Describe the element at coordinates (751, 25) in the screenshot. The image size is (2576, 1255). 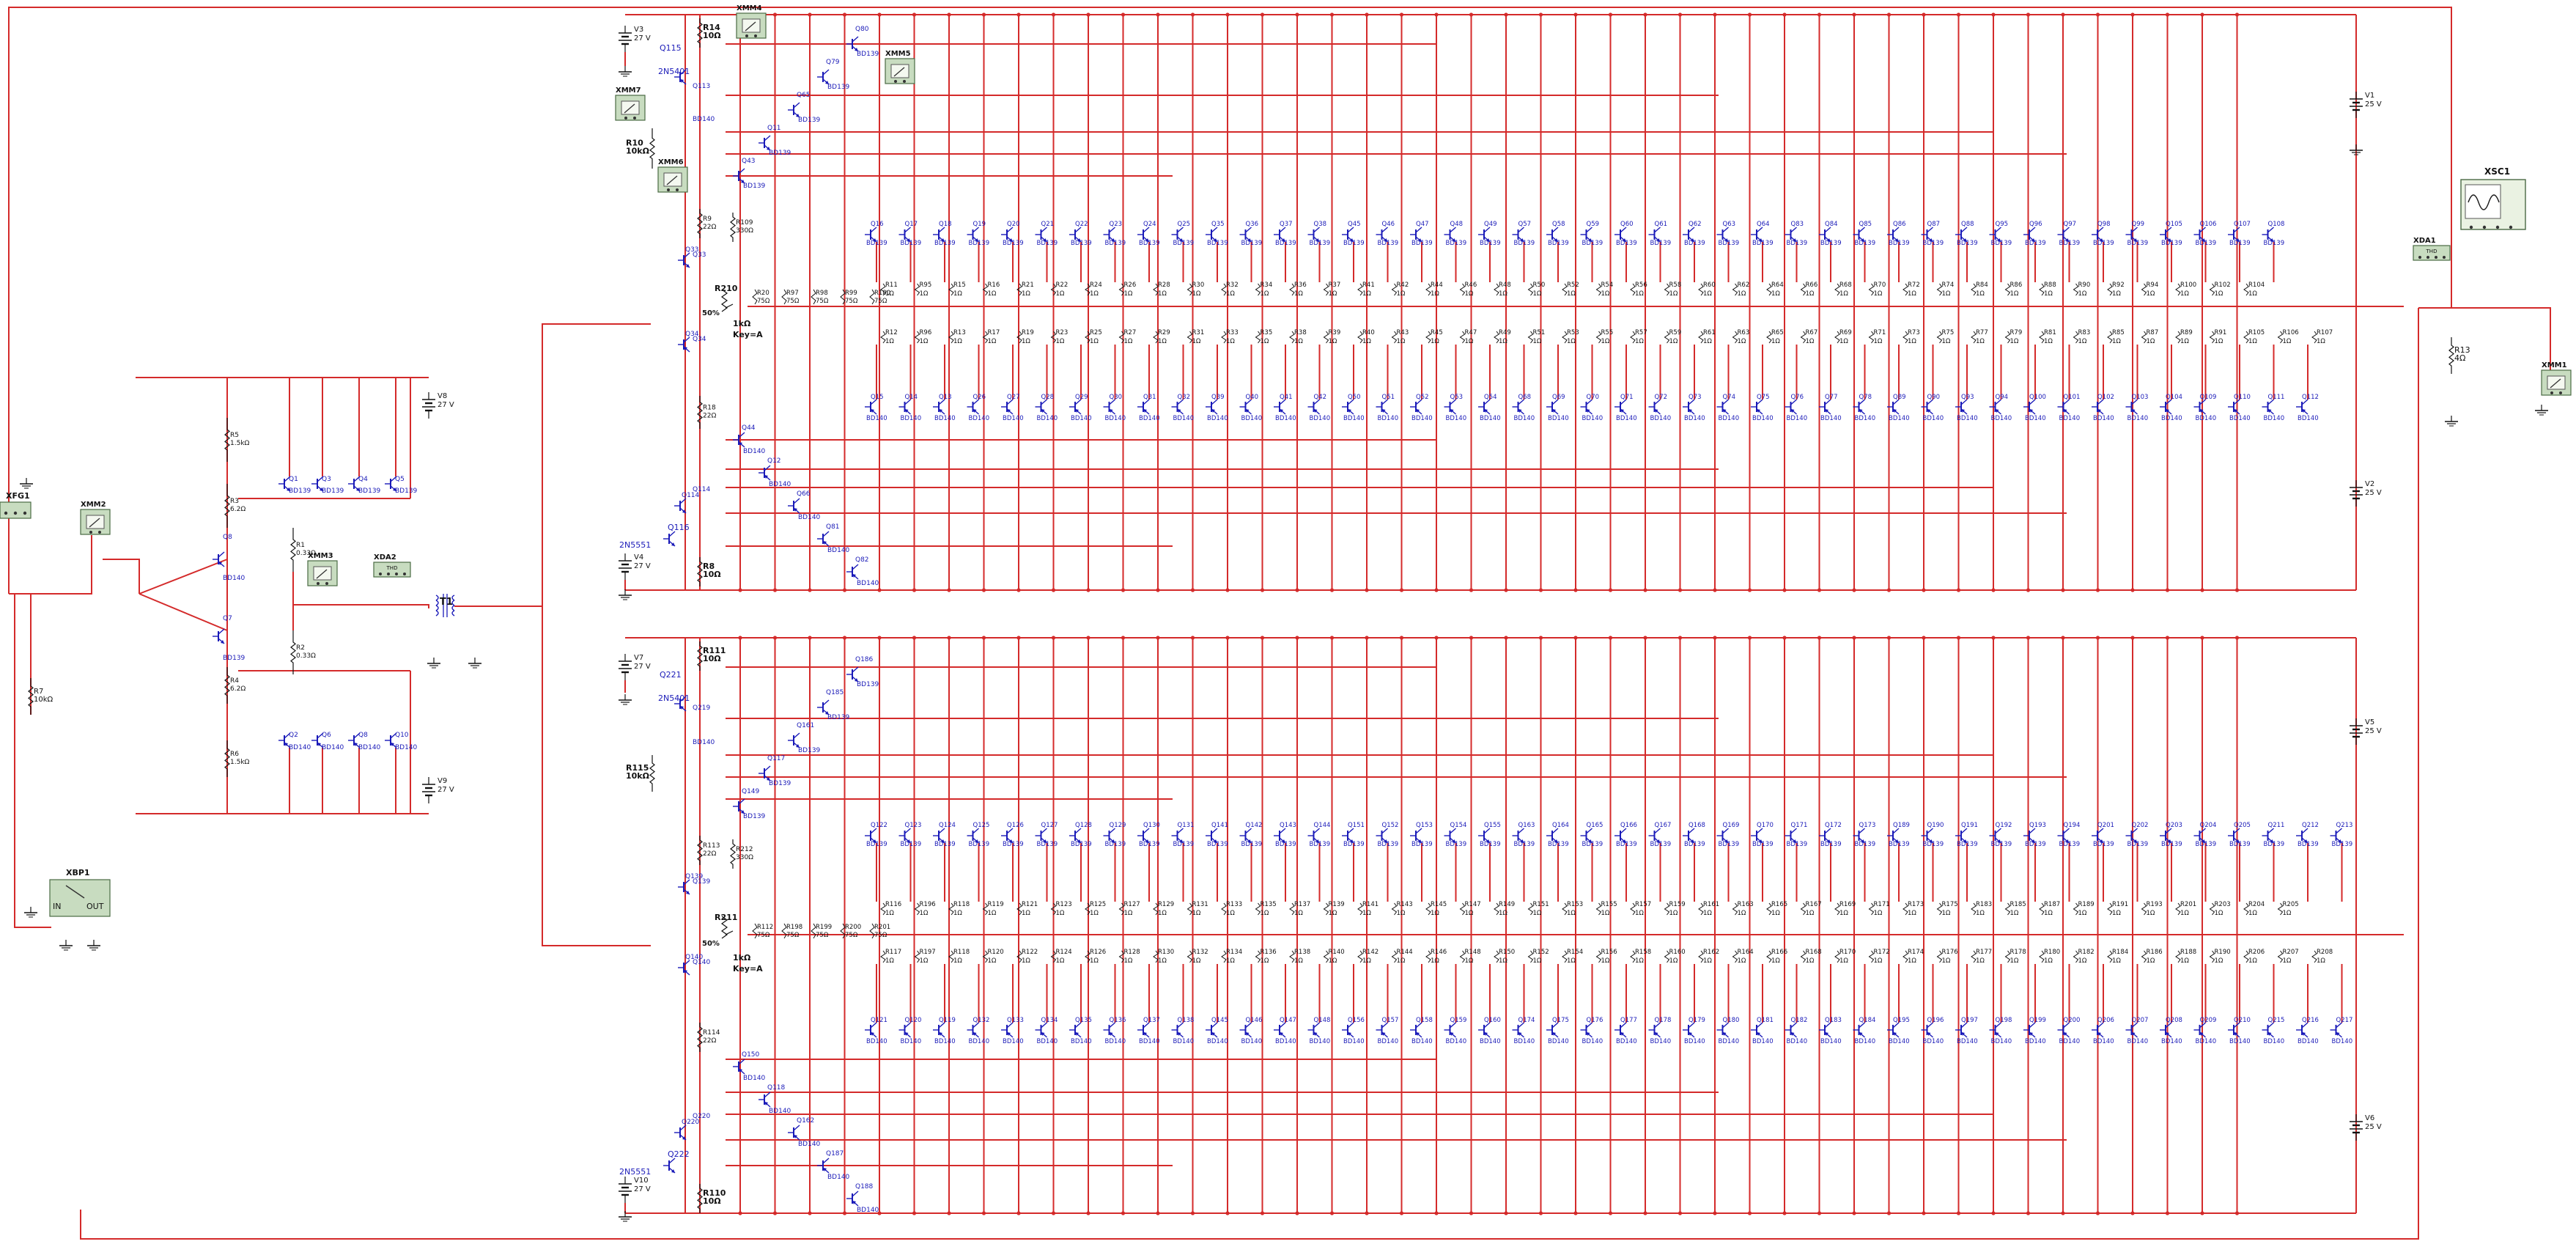
I see `multimeter-xmm4` at that location.